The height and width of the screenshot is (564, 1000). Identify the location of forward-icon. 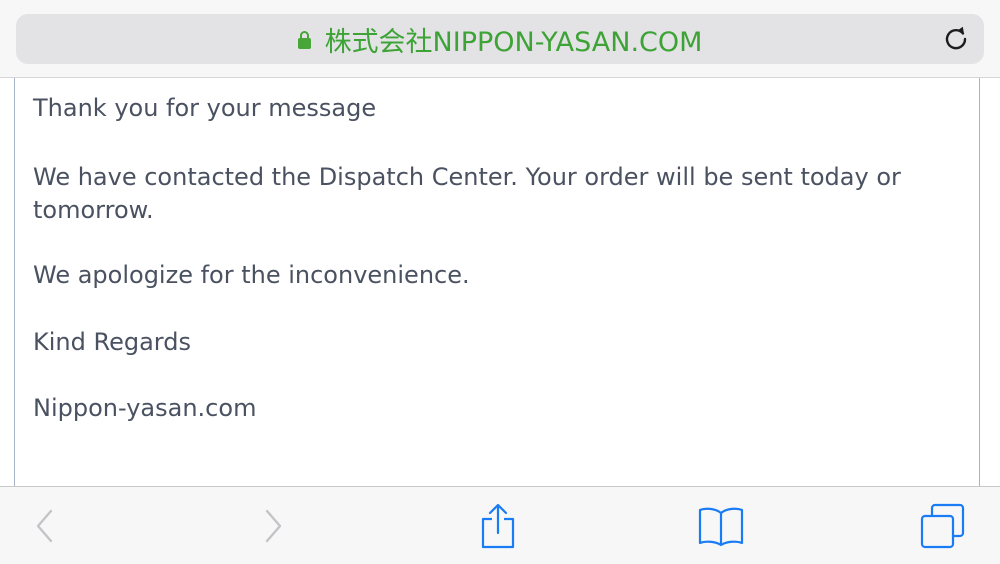
(273, 526).